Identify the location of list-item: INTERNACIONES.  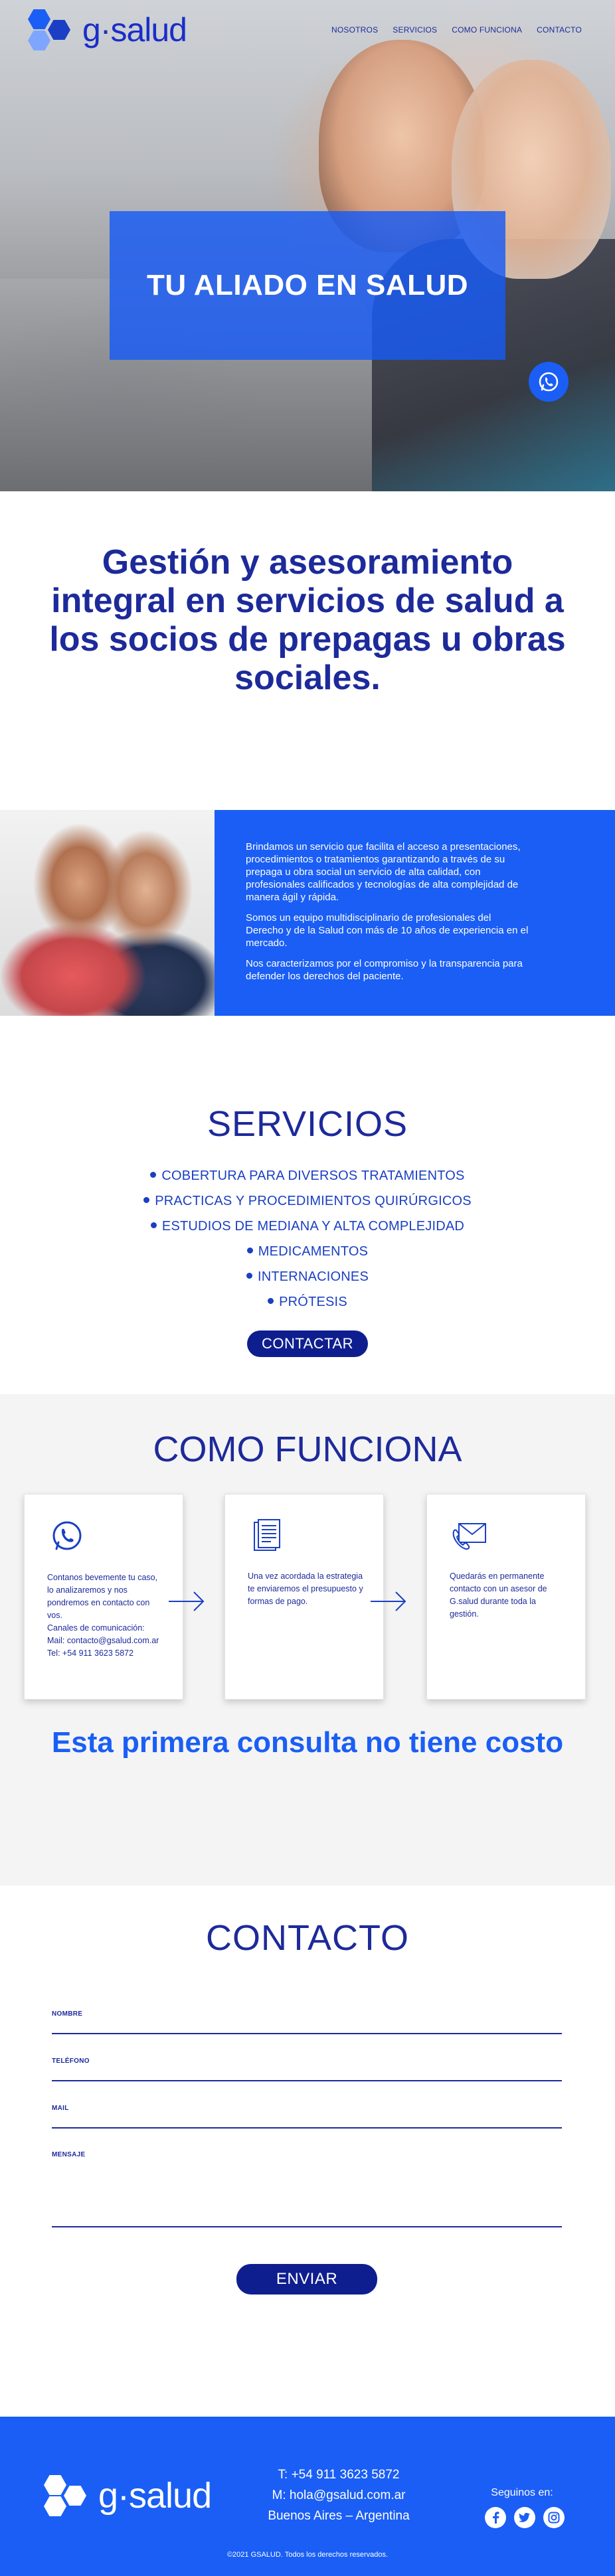
(307, 1276).